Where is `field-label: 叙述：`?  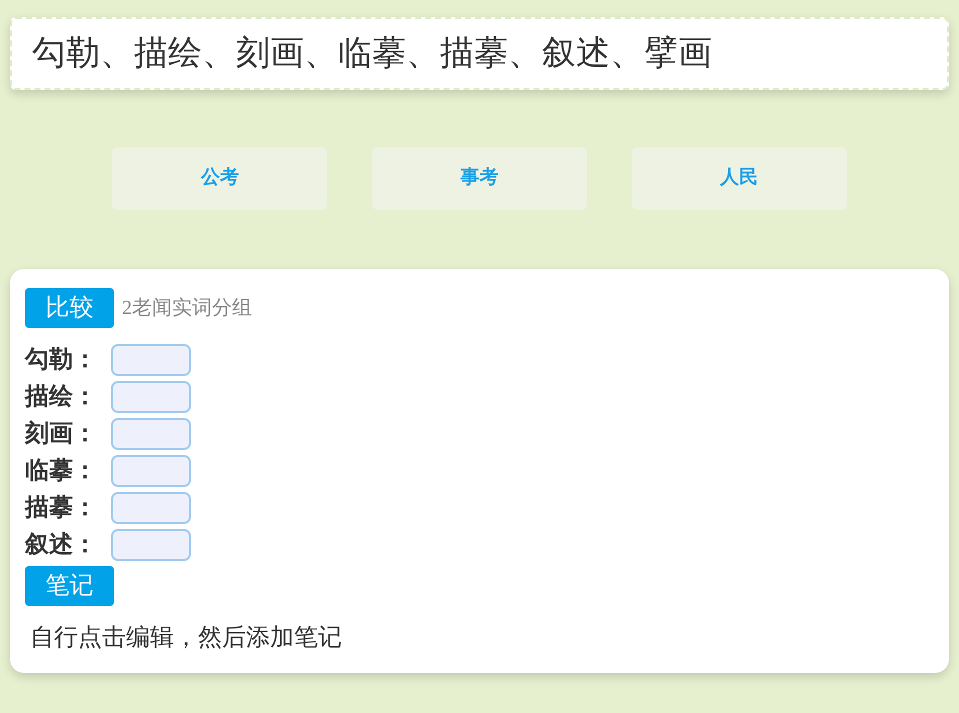
field-label: 叙述： is located at coordinates (61, 545).